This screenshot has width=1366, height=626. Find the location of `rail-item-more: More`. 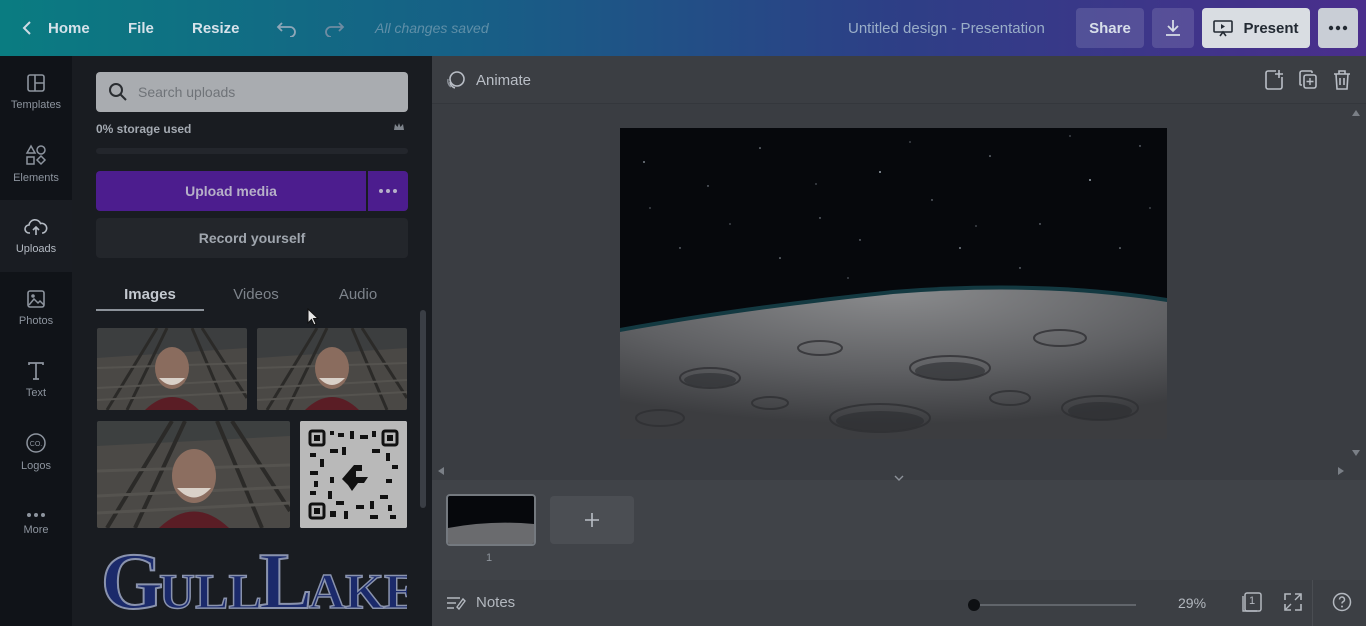

rail-item-more: More is located at coordinates (36, 524).